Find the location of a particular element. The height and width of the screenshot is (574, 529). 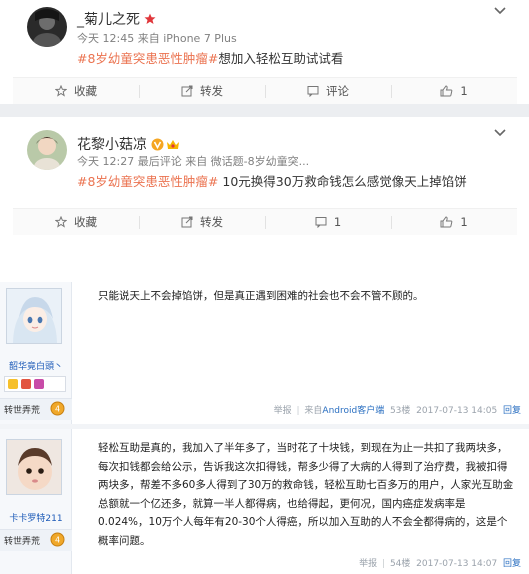

username: 花黎小菇凉 is located at coordinates (128, 144).